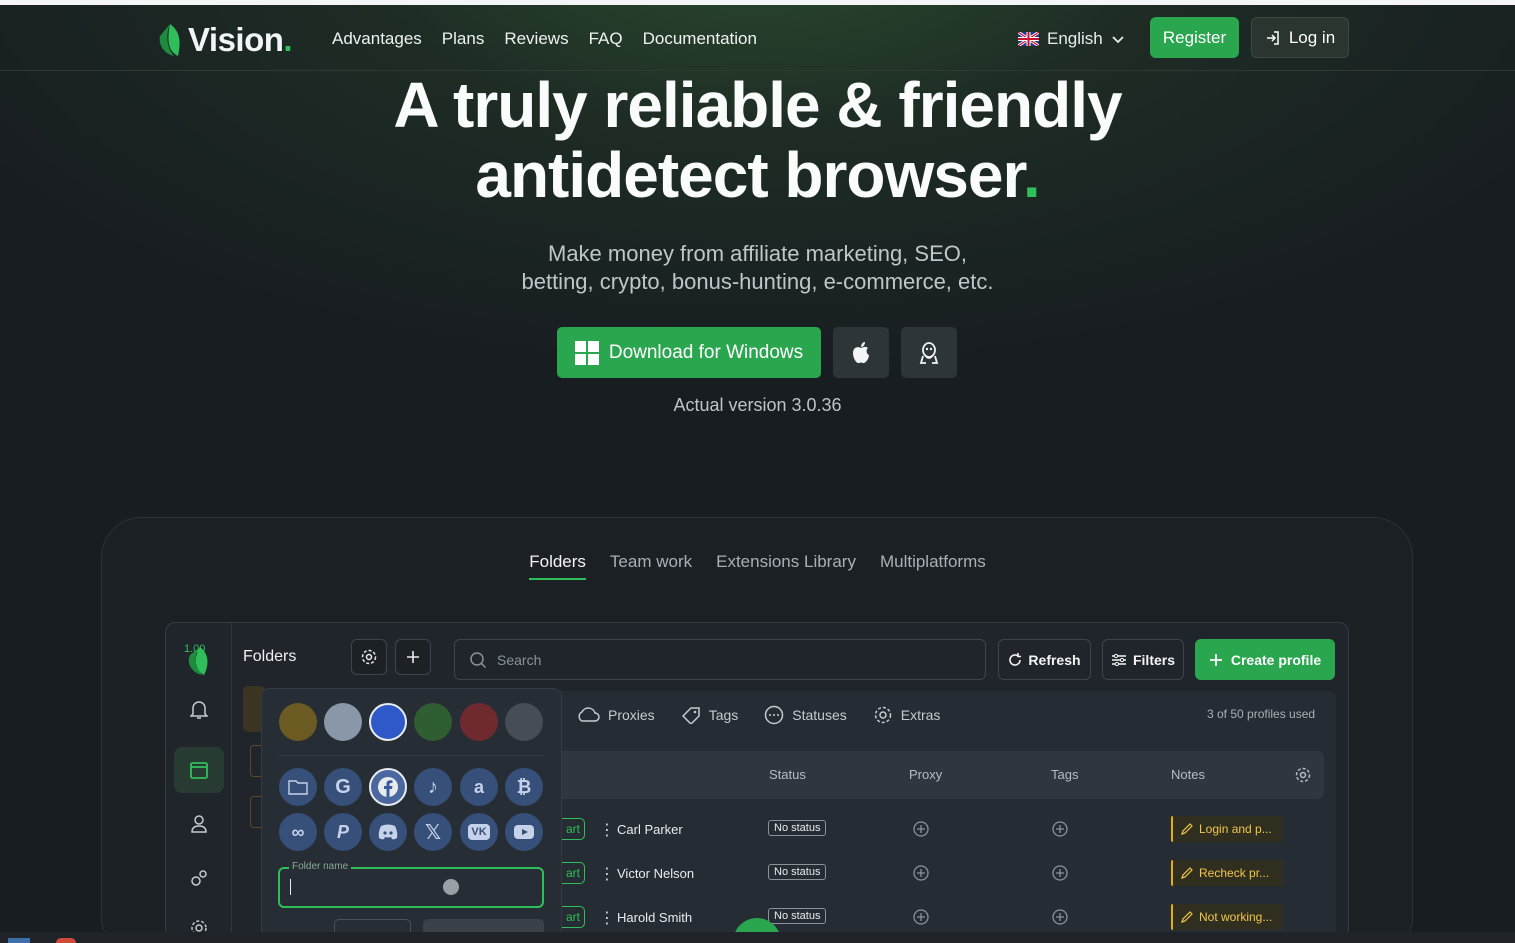 This screenshot has width=1515, height=943. Describe the element at coordinates (479, 787) in the screenshot. I see `amazon-icon: a` at that location.